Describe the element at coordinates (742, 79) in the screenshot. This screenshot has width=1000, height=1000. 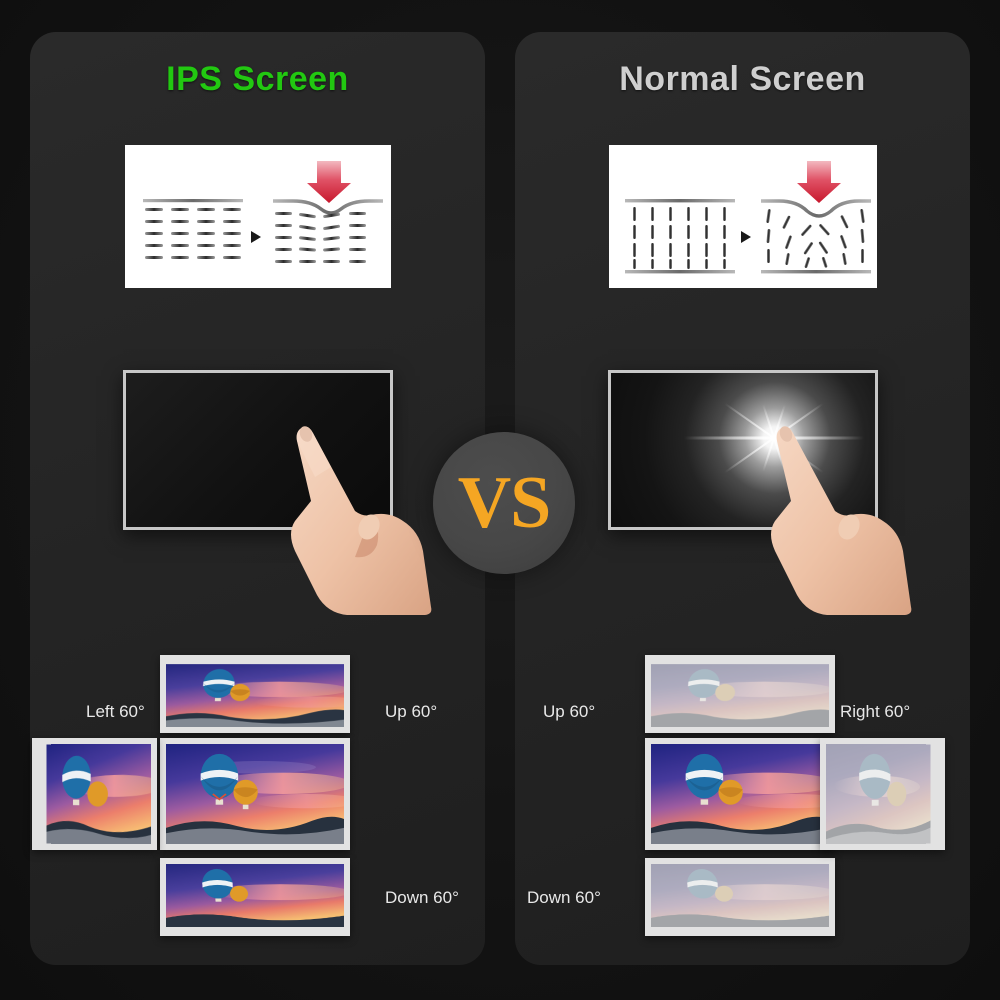
I see `panel-title-normal: Normal Screen` at that location.